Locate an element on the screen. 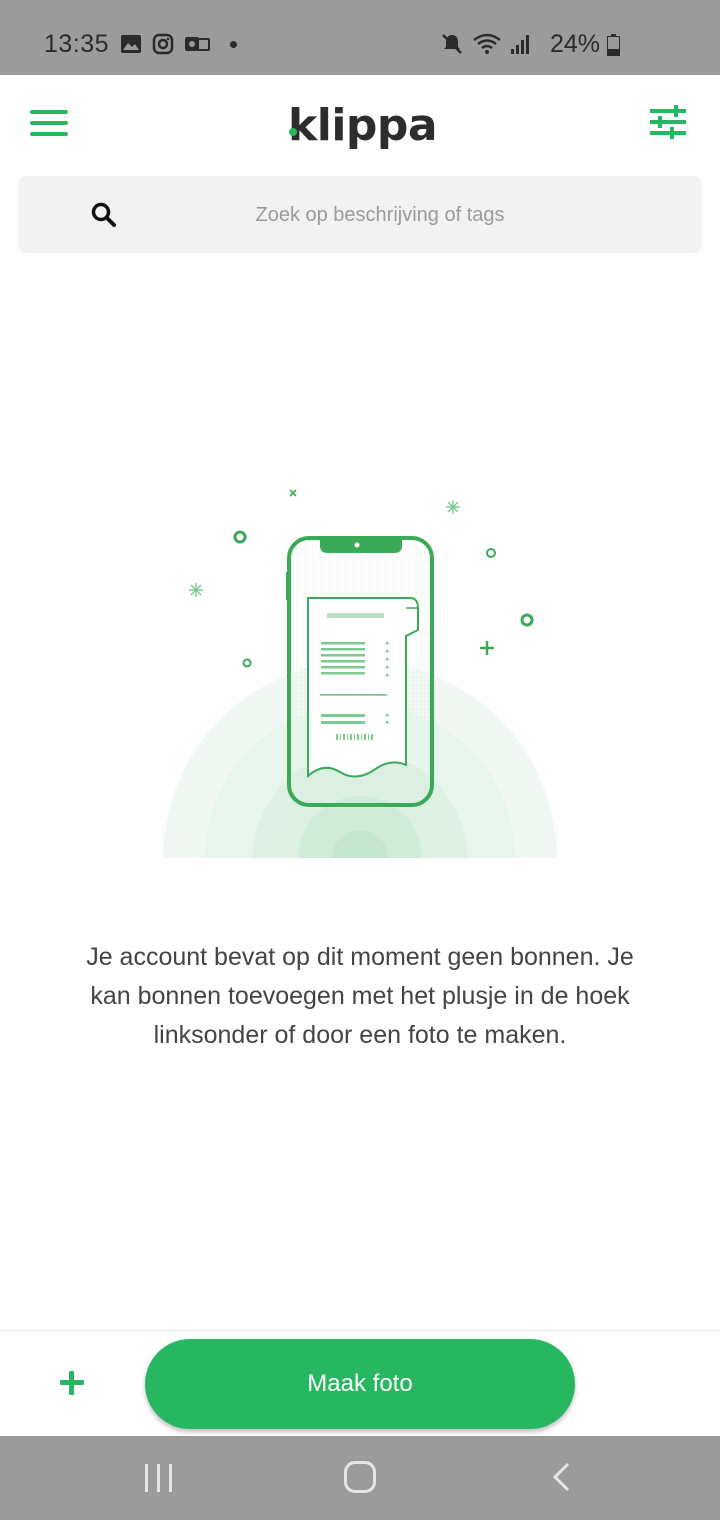 The width and height of the screenshot is (720, 1520). recents-icon is located at coordinates (161, 1478).